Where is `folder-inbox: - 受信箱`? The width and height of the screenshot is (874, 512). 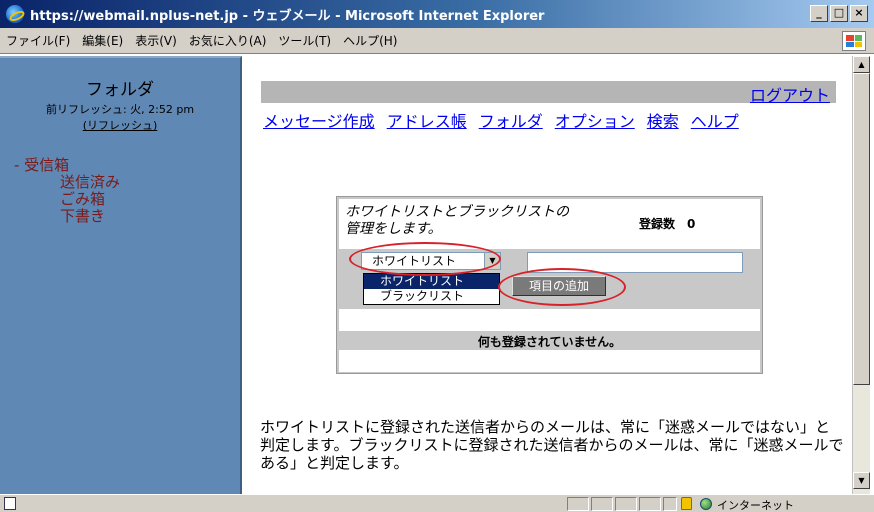 folder-inbox: - 受信箱 is located at coordinates (127, 165).